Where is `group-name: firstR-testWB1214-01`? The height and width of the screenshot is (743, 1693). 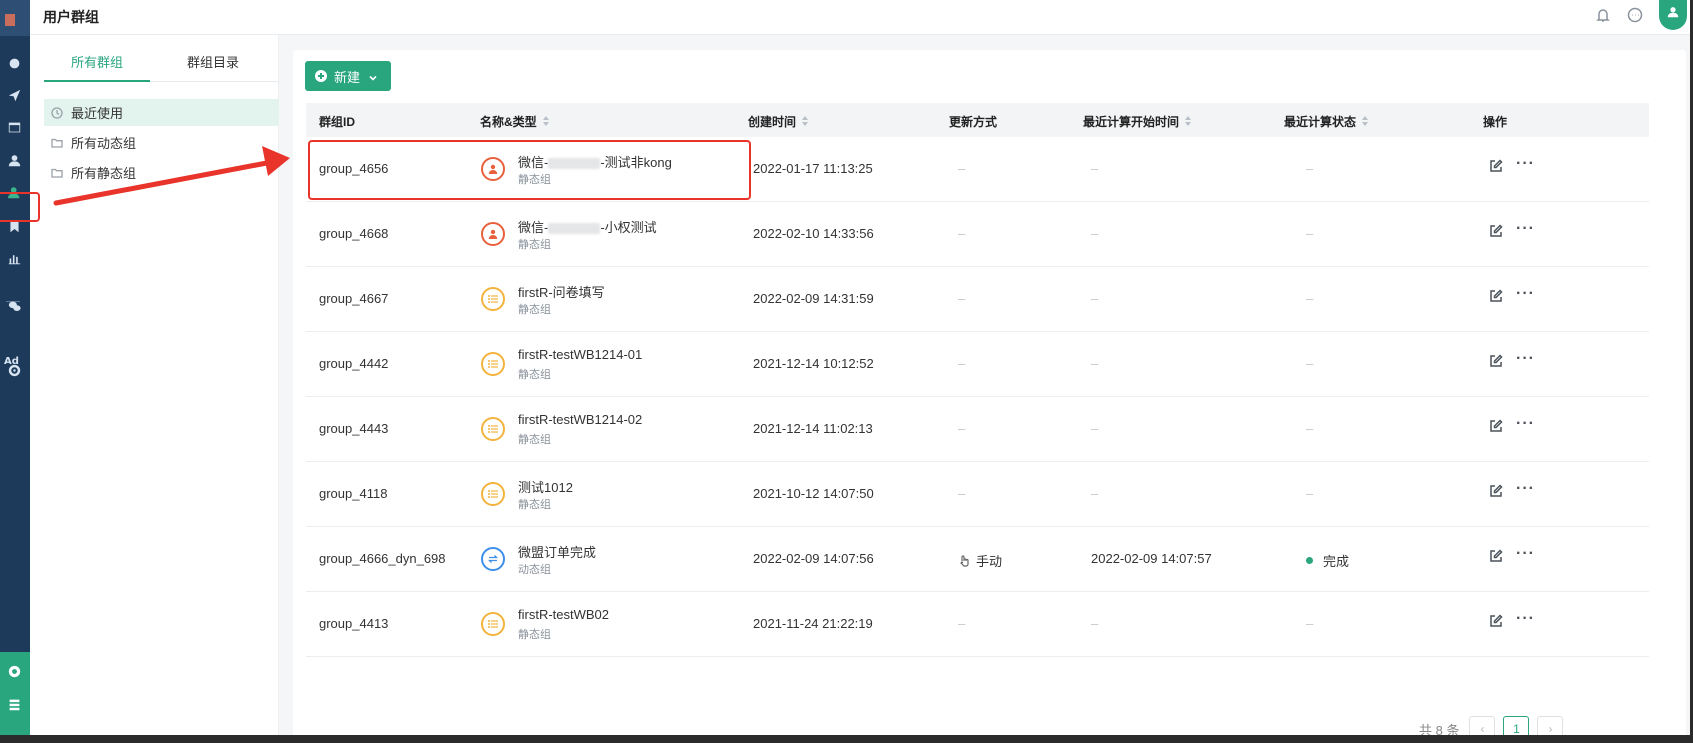
group-name: firstR-testWB1214-01 is located at coordinates (580, 354).